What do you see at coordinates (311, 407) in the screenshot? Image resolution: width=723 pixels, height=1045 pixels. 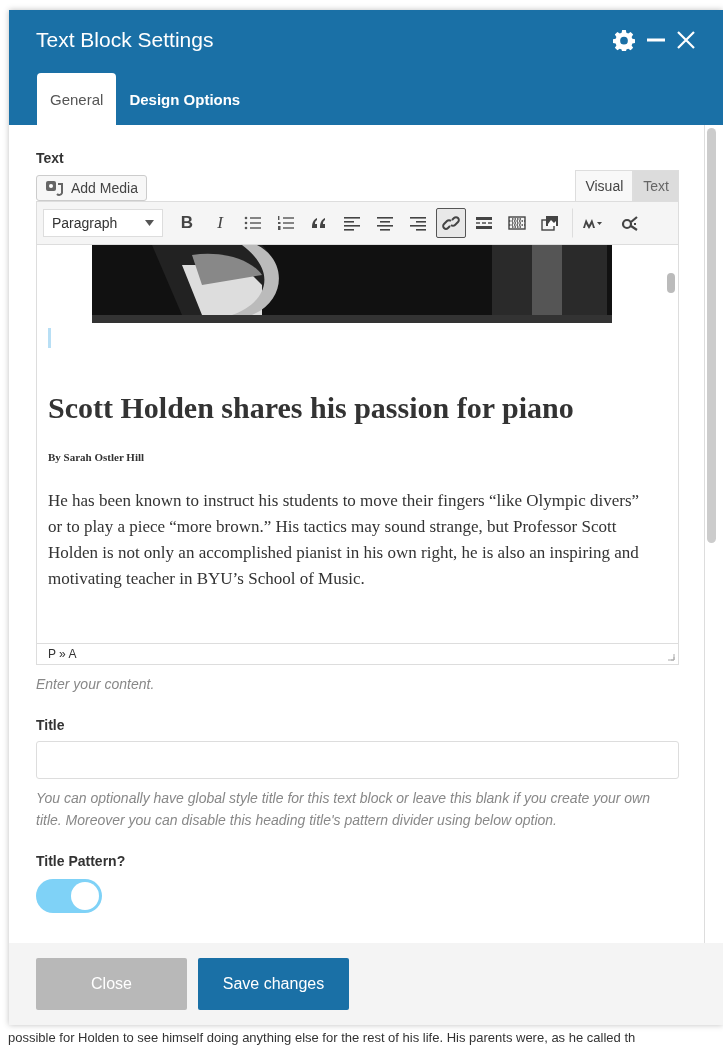 I see `article-heading: Scott Holden shares his passion for piano` at bounding box center [311, 407].